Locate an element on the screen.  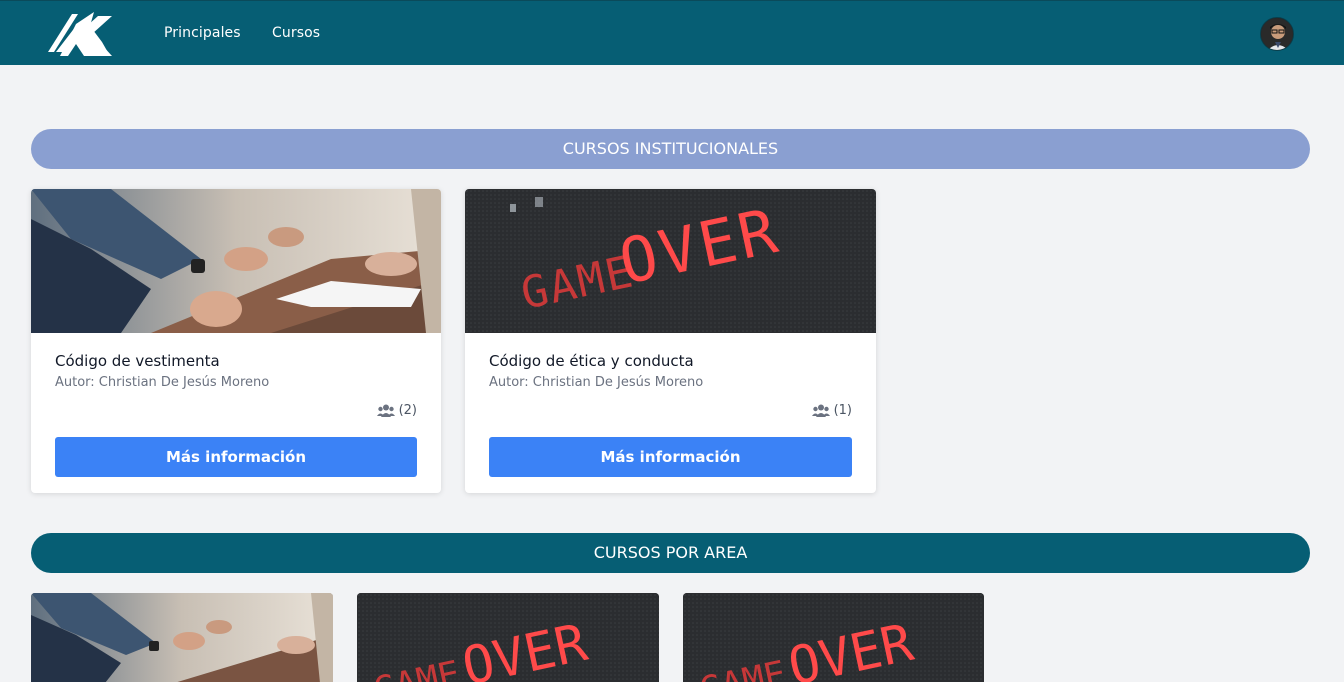
enrolled-count-value: (2) is located at coordinates (407, 410).